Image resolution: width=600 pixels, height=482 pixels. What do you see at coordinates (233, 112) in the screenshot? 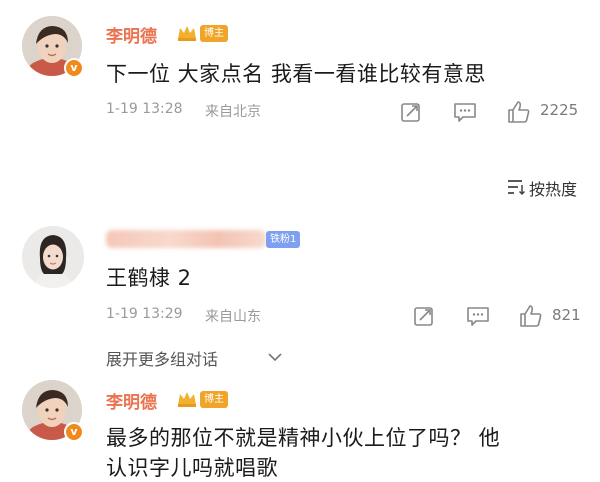
I see `comment-location: 来自北京` at bounding box center [233, 112].